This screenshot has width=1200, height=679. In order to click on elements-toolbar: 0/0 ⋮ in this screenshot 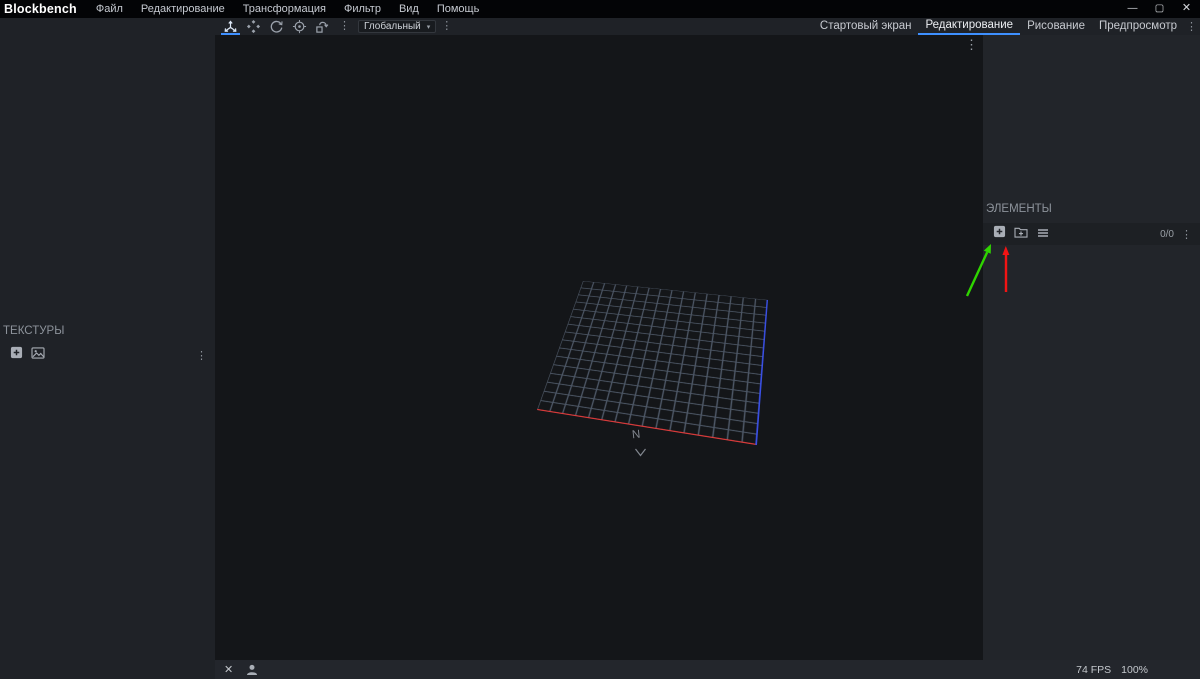, I will do `click(1091, 234)`.